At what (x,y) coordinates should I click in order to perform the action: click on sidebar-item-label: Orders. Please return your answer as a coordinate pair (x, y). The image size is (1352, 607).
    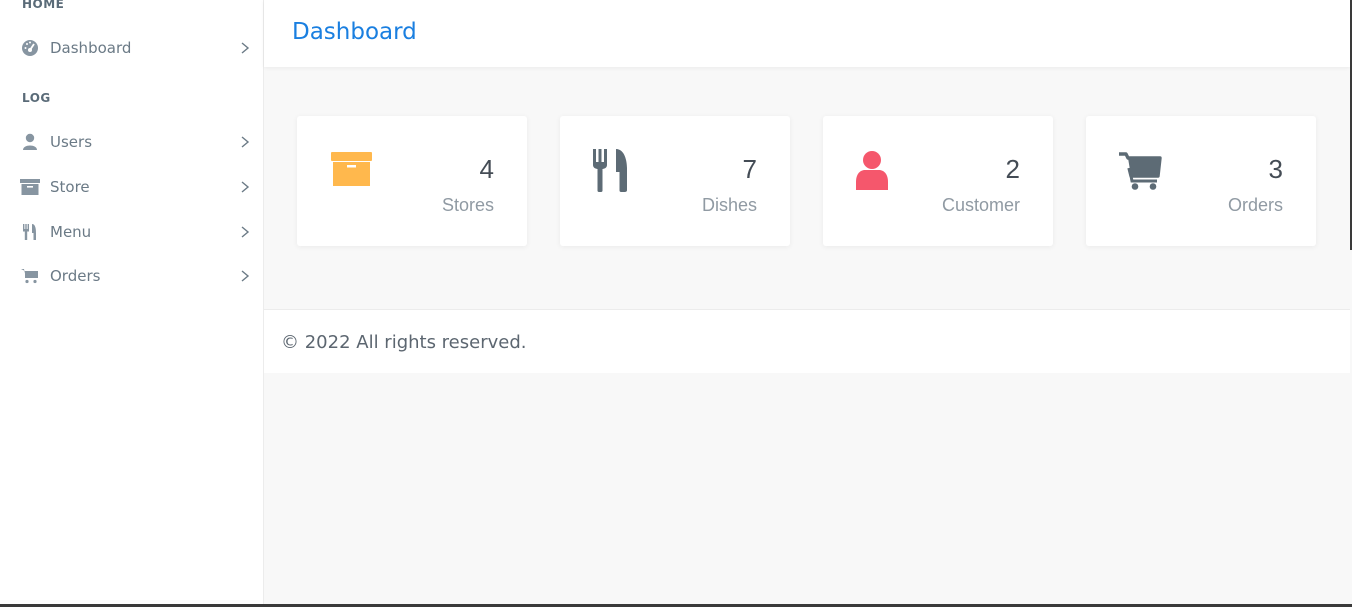
    Looking at the image, I should click on (75, 276).